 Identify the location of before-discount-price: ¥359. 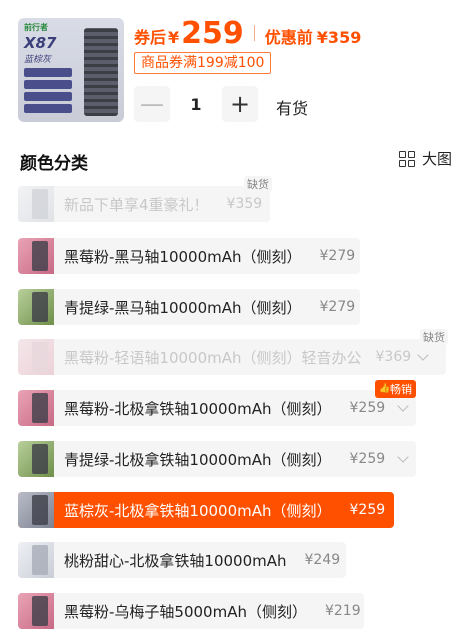
(339, 37).